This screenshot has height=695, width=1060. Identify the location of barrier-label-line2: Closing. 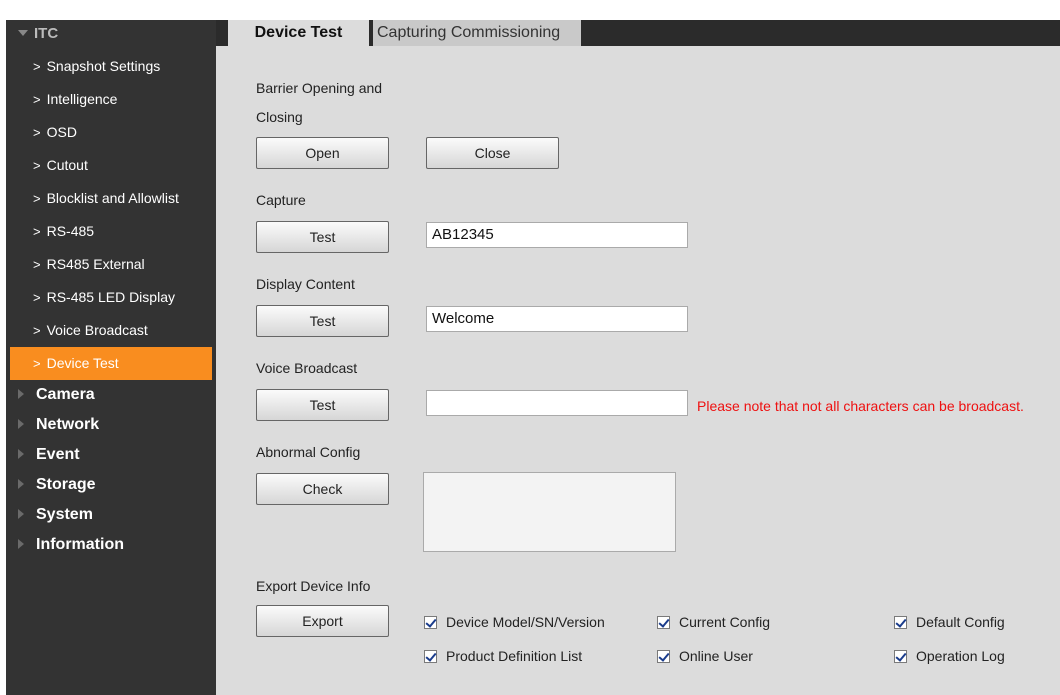
(279, 117).